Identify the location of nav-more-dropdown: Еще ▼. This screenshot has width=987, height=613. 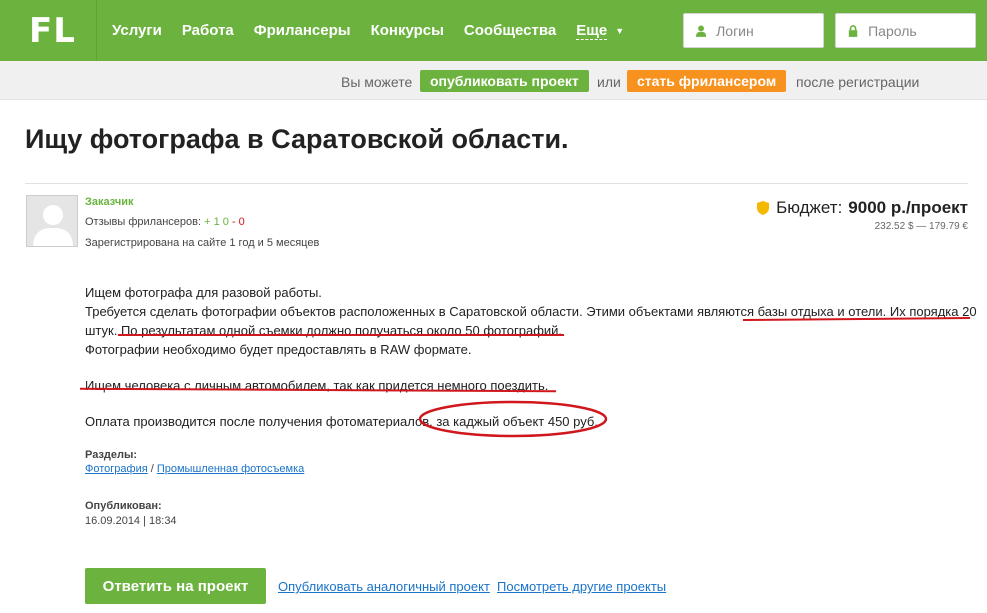
(600, 31).